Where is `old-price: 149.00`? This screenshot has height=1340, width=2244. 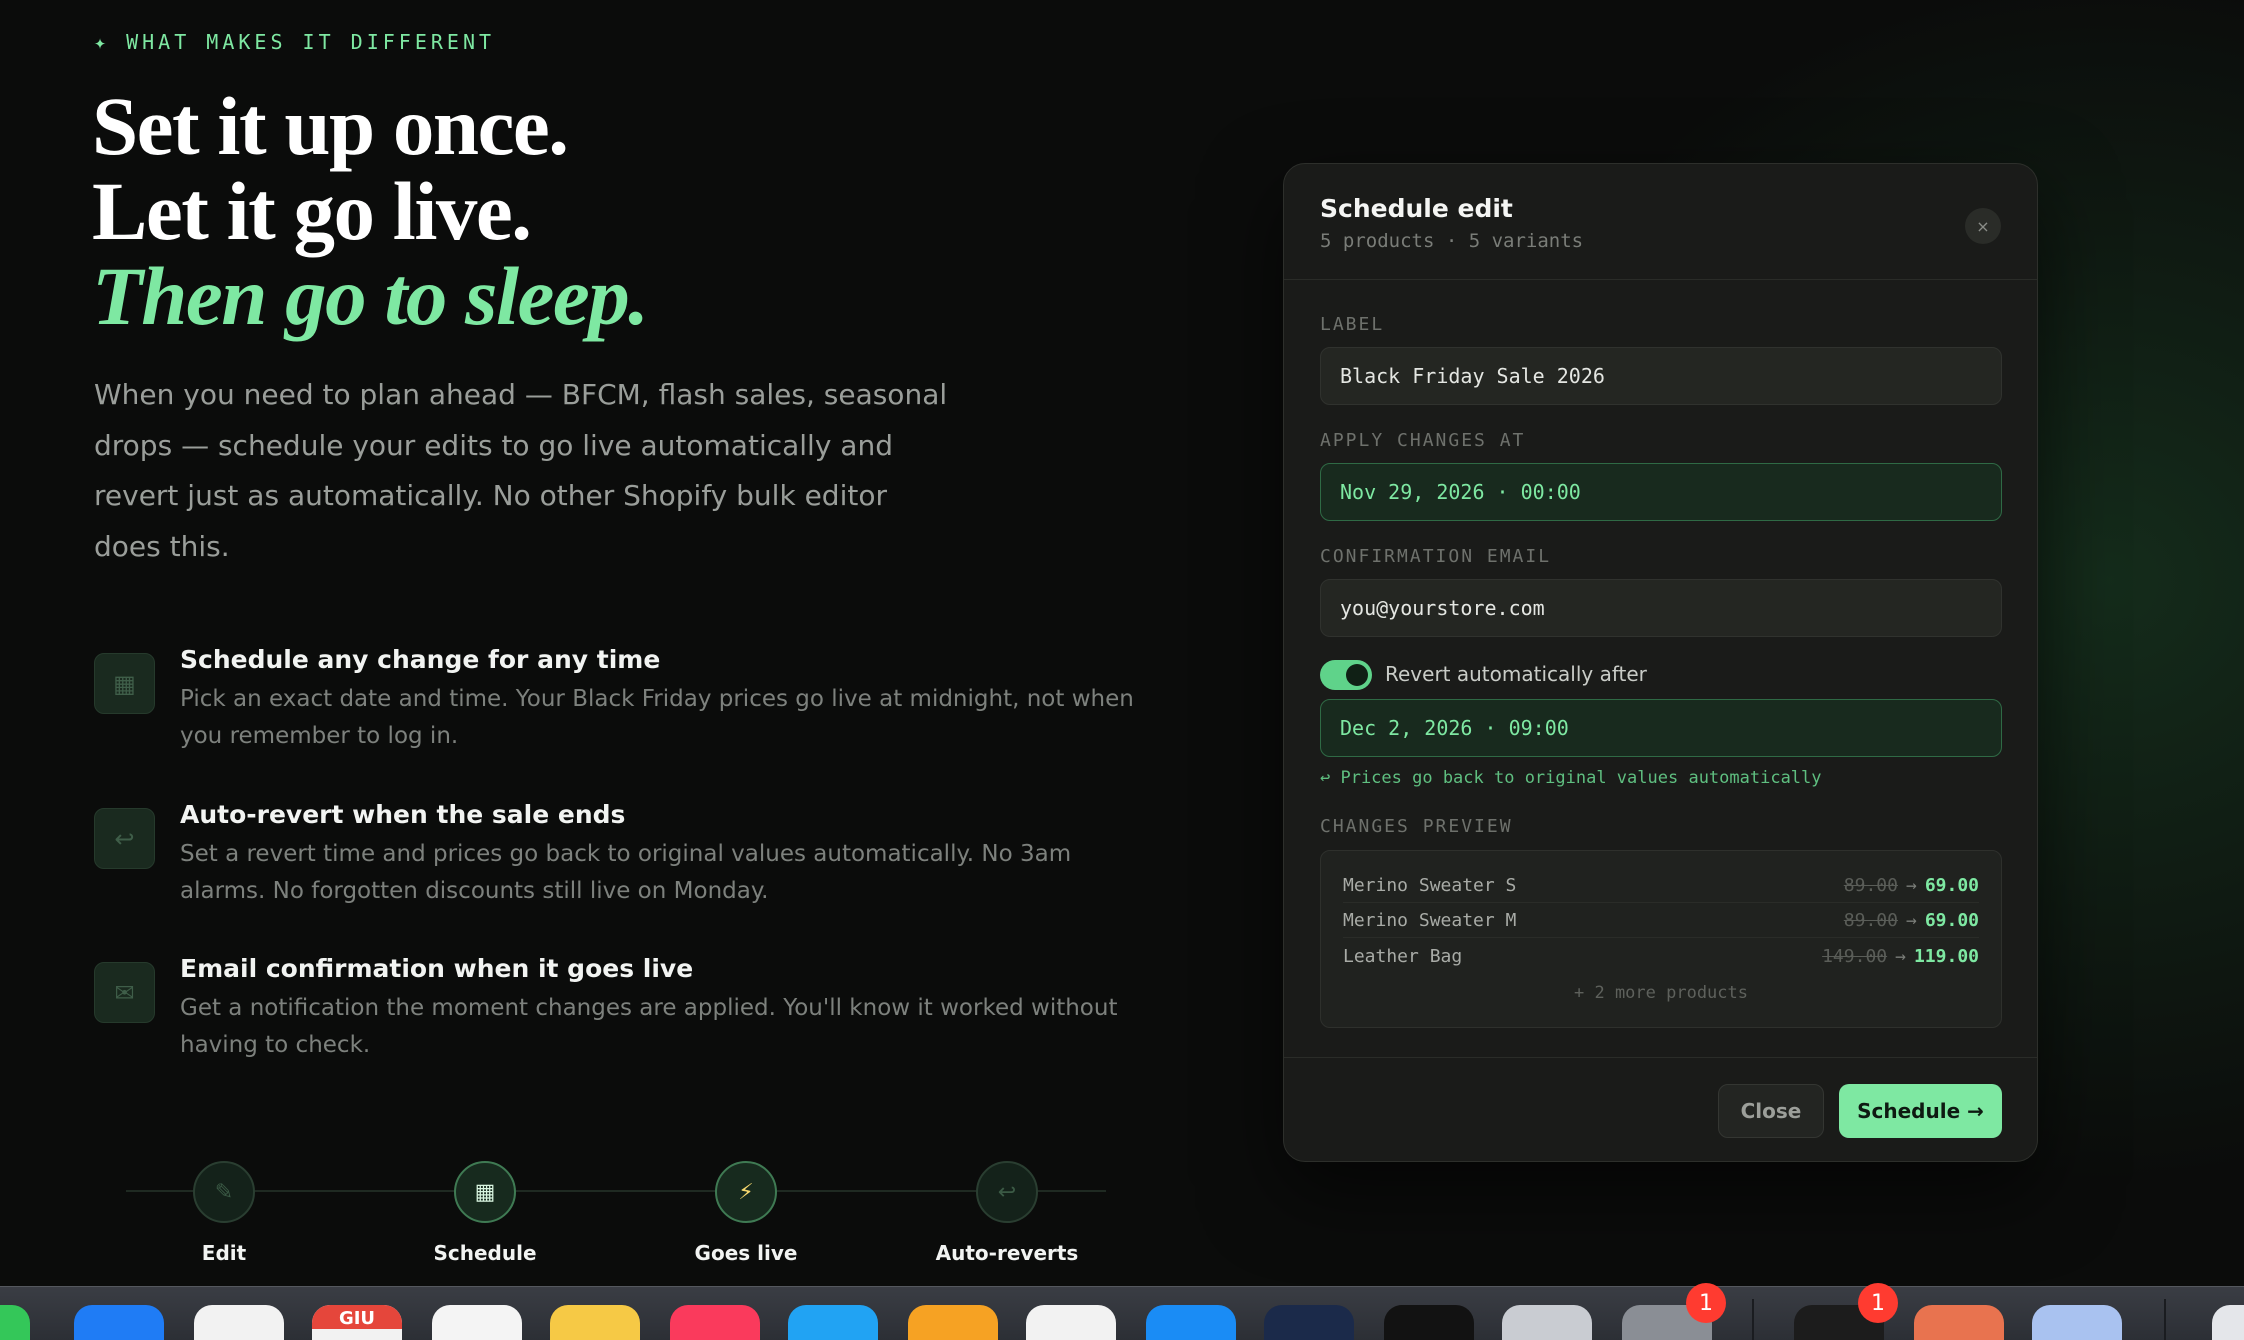
old-price: 149.00 is located at coordinates (1855, 956).